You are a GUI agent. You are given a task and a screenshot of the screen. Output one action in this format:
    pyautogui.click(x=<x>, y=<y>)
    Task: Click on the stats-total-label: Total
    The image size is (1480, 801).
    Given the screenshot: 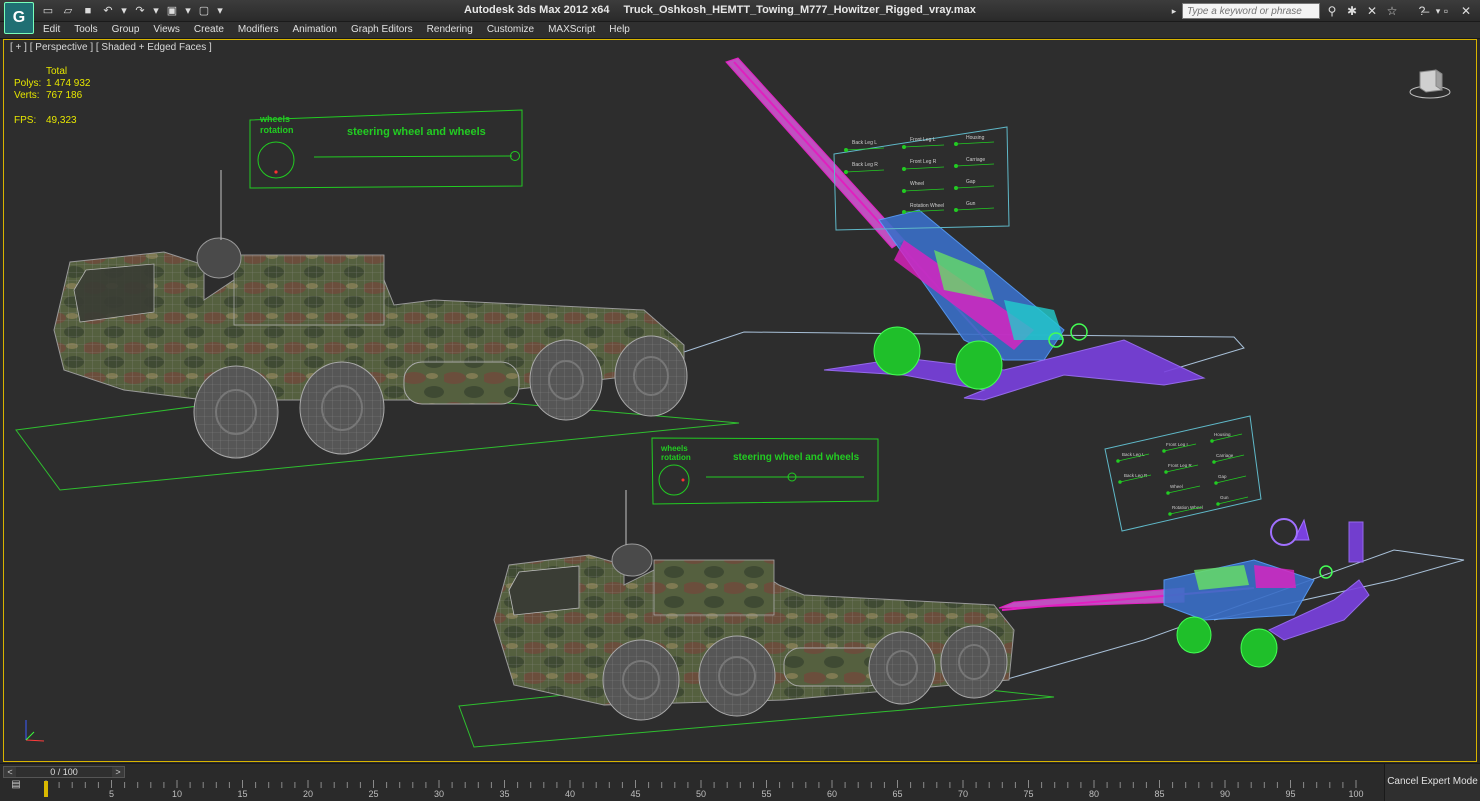 What is the action you would take?
    pyautogui.click(x=57, y=71)
    